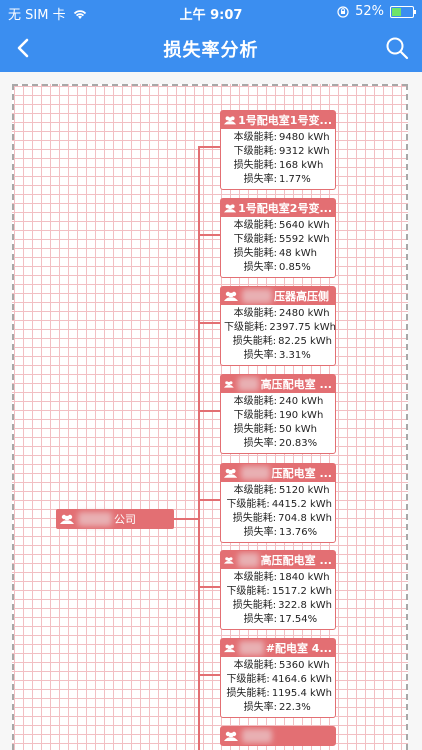 The width and height of the screenshot is (422, 750). Describe the element at coordinates (278, 430) in the screenshot. I see `metric-row-loss: 损失能耗: 50 kWh` at that location.